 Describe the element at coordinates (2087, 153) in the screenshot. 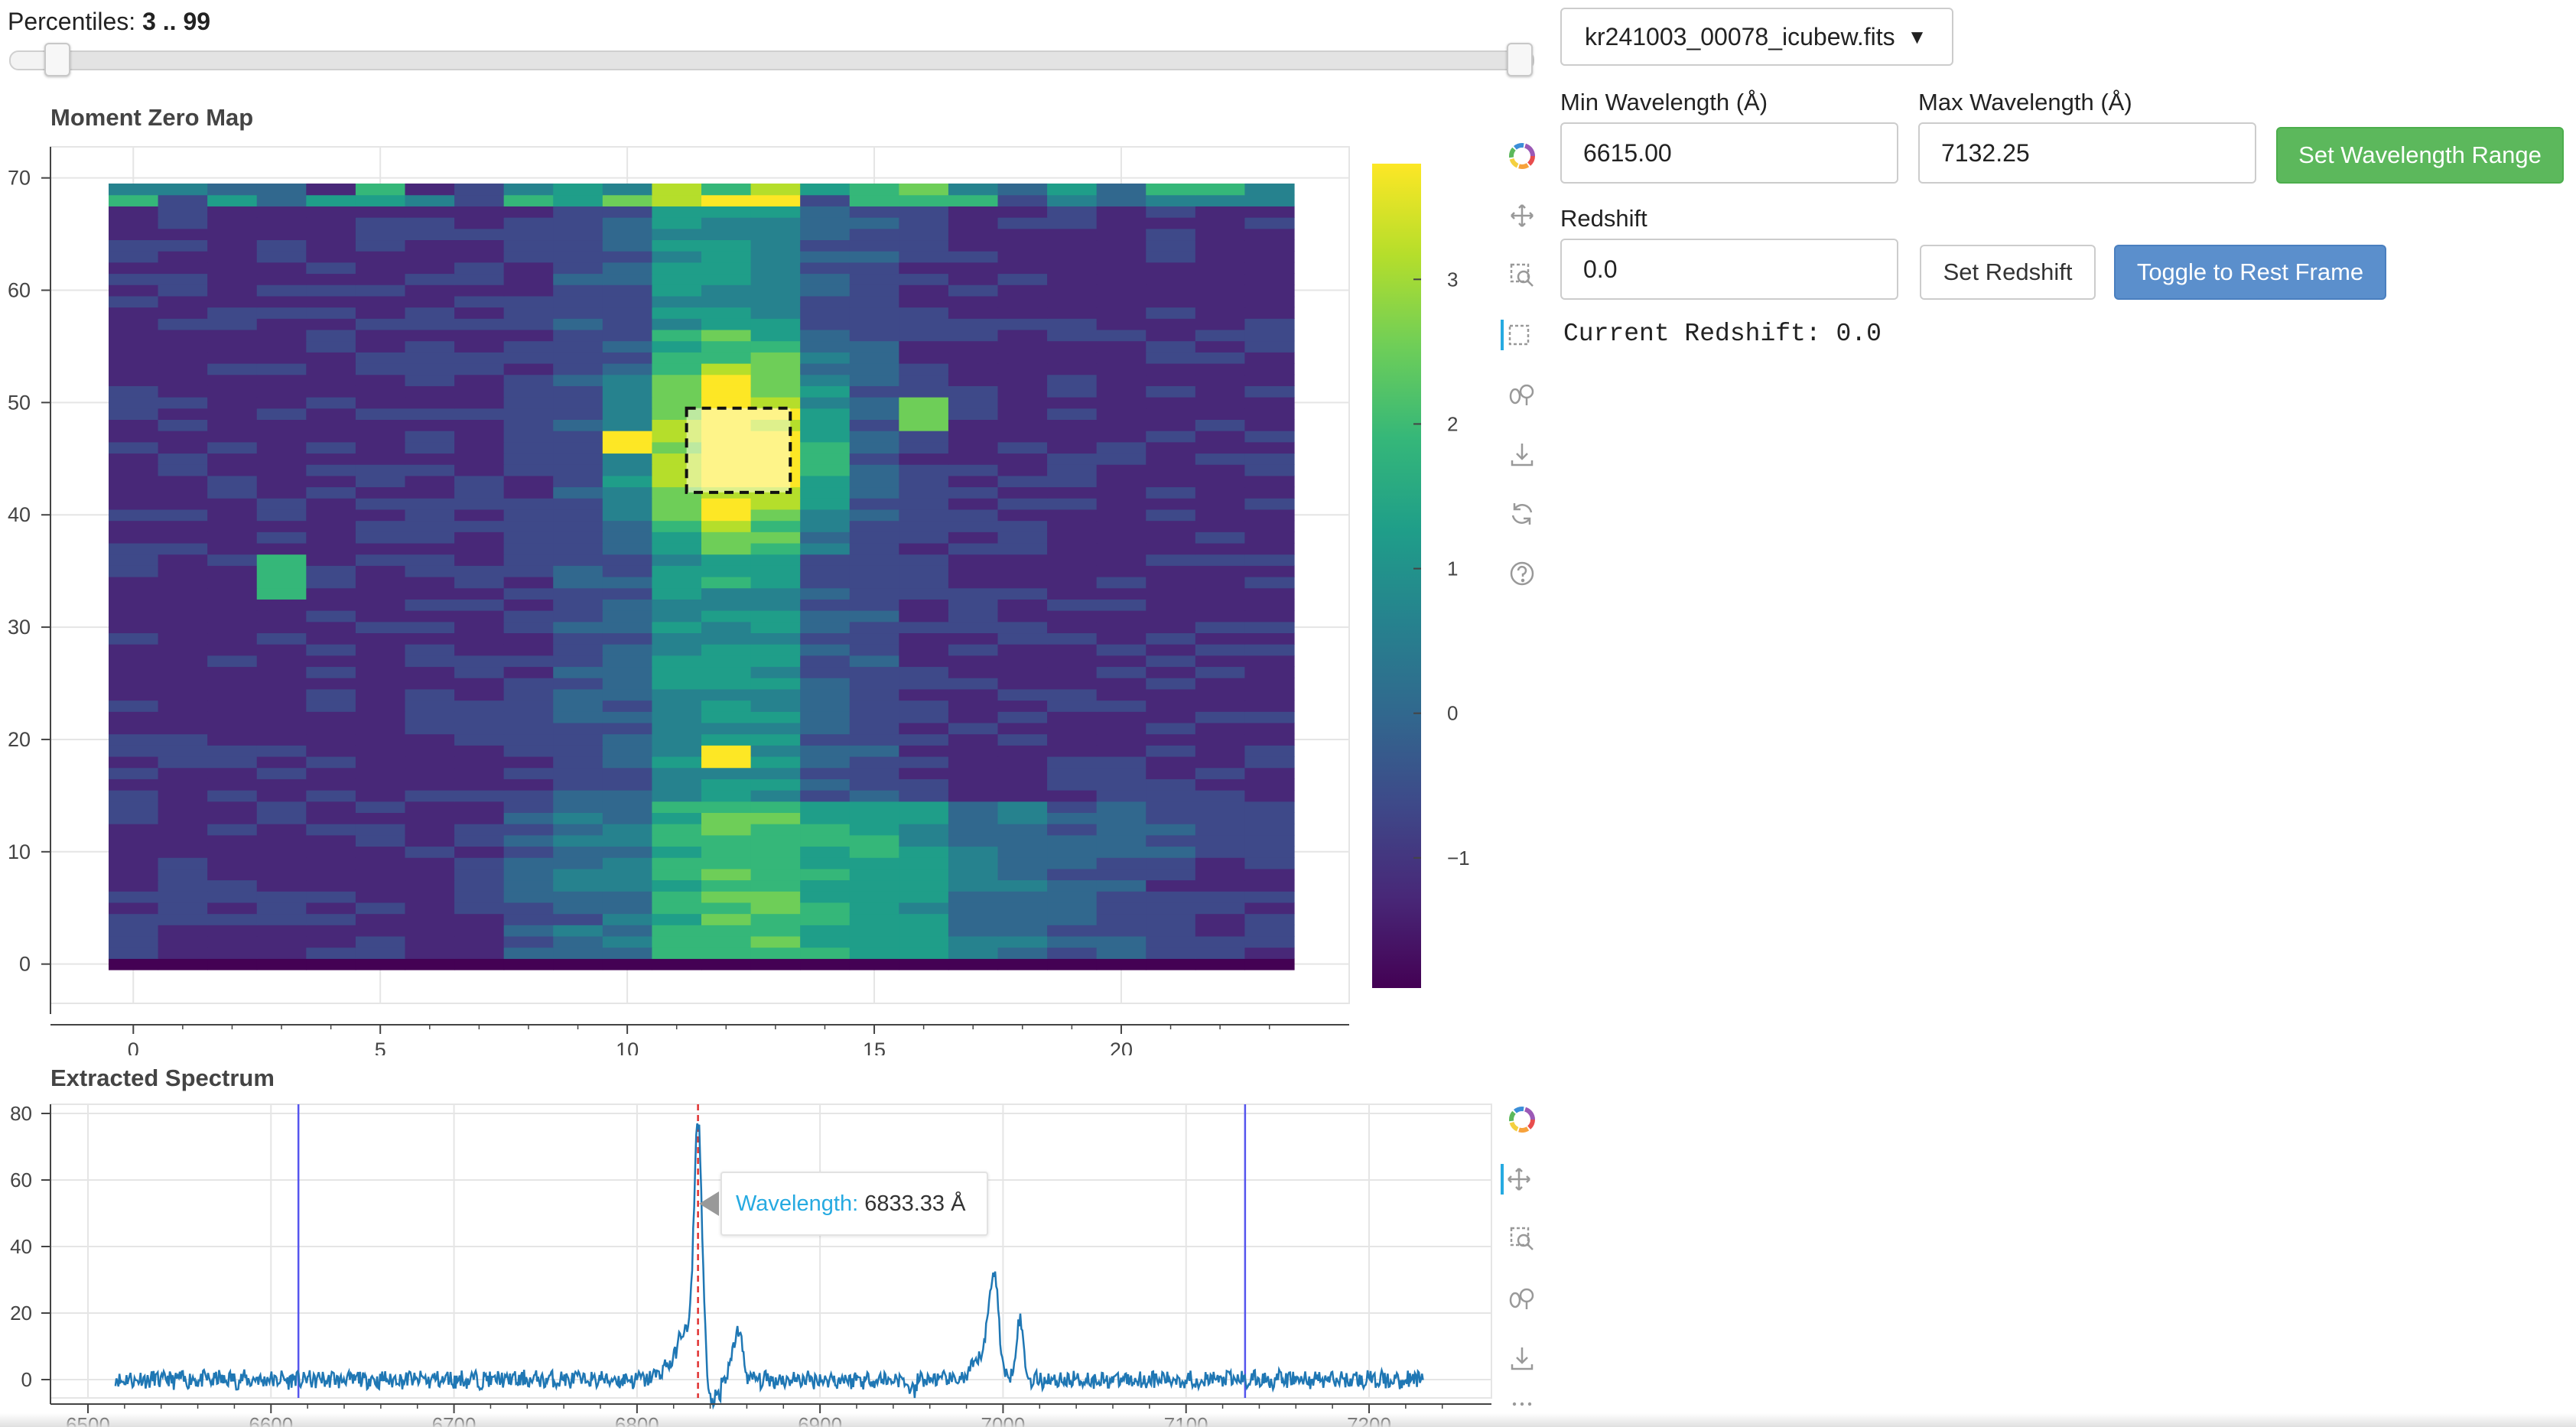

I see `max-wavelength-input: 7132.25` at that location.